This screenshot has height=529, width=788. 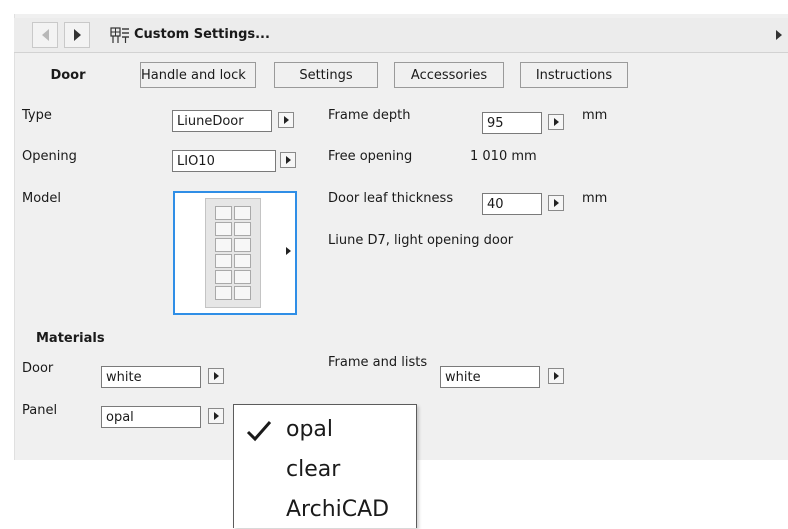 I want to click on material-door-label: Door, so click(x=38, y=368).